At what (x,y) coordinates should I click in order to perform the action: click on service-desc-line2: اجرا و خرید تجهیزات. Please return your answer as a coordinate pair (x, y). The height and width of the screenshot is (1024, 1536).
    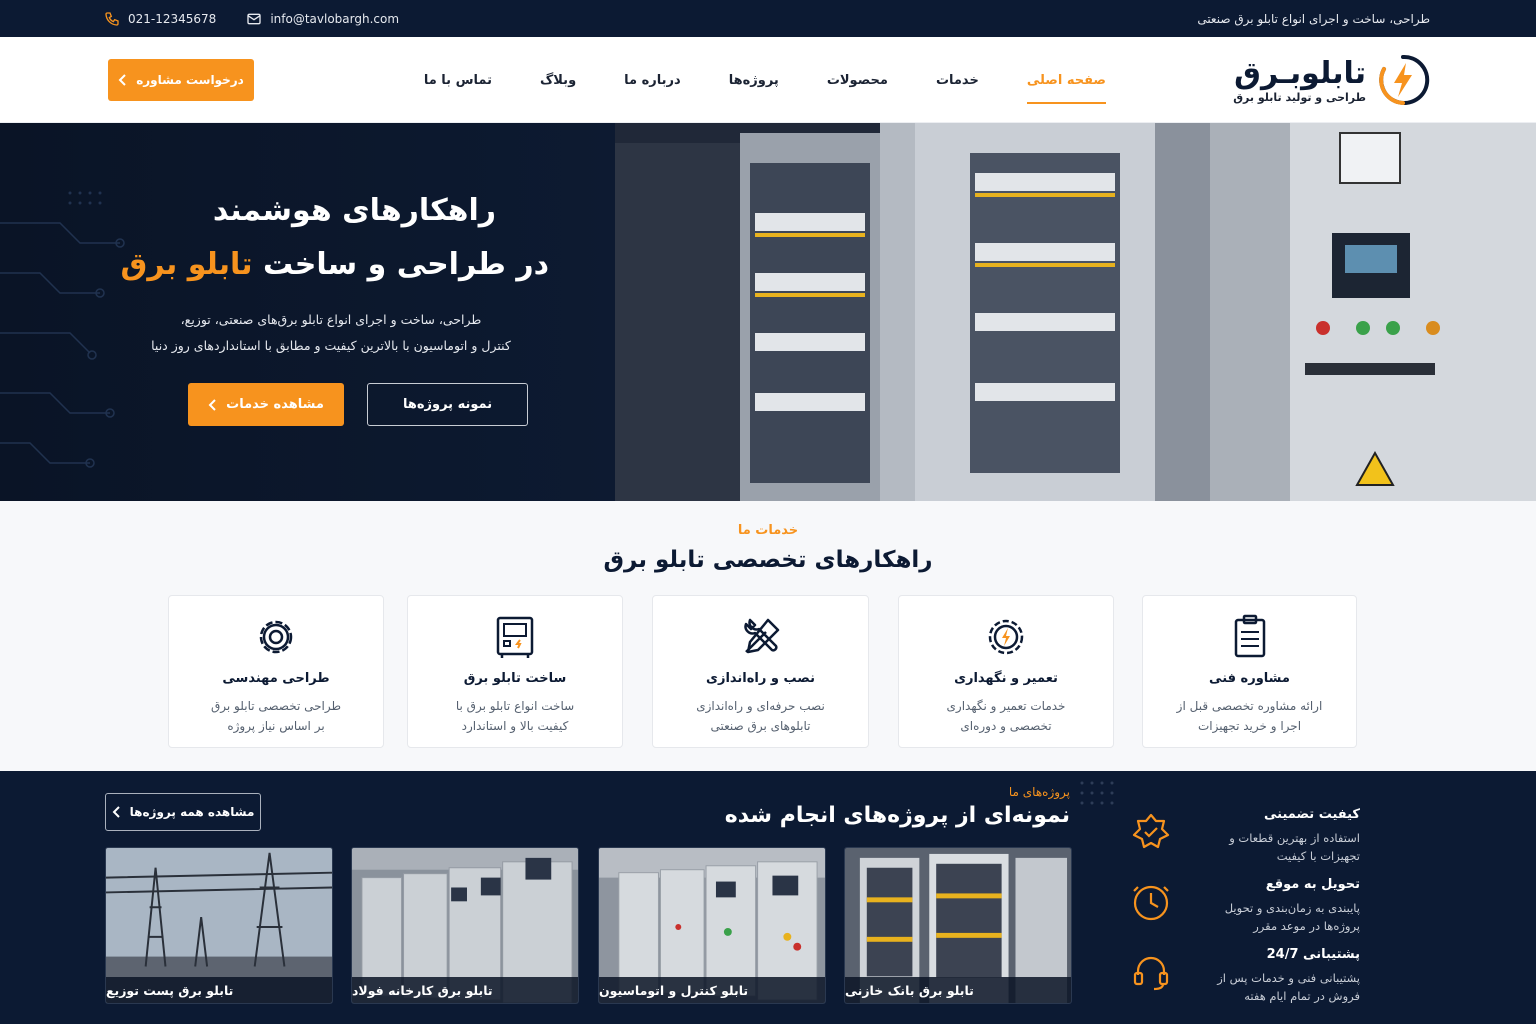
    Looking at the image, I should click on (1249, 726).